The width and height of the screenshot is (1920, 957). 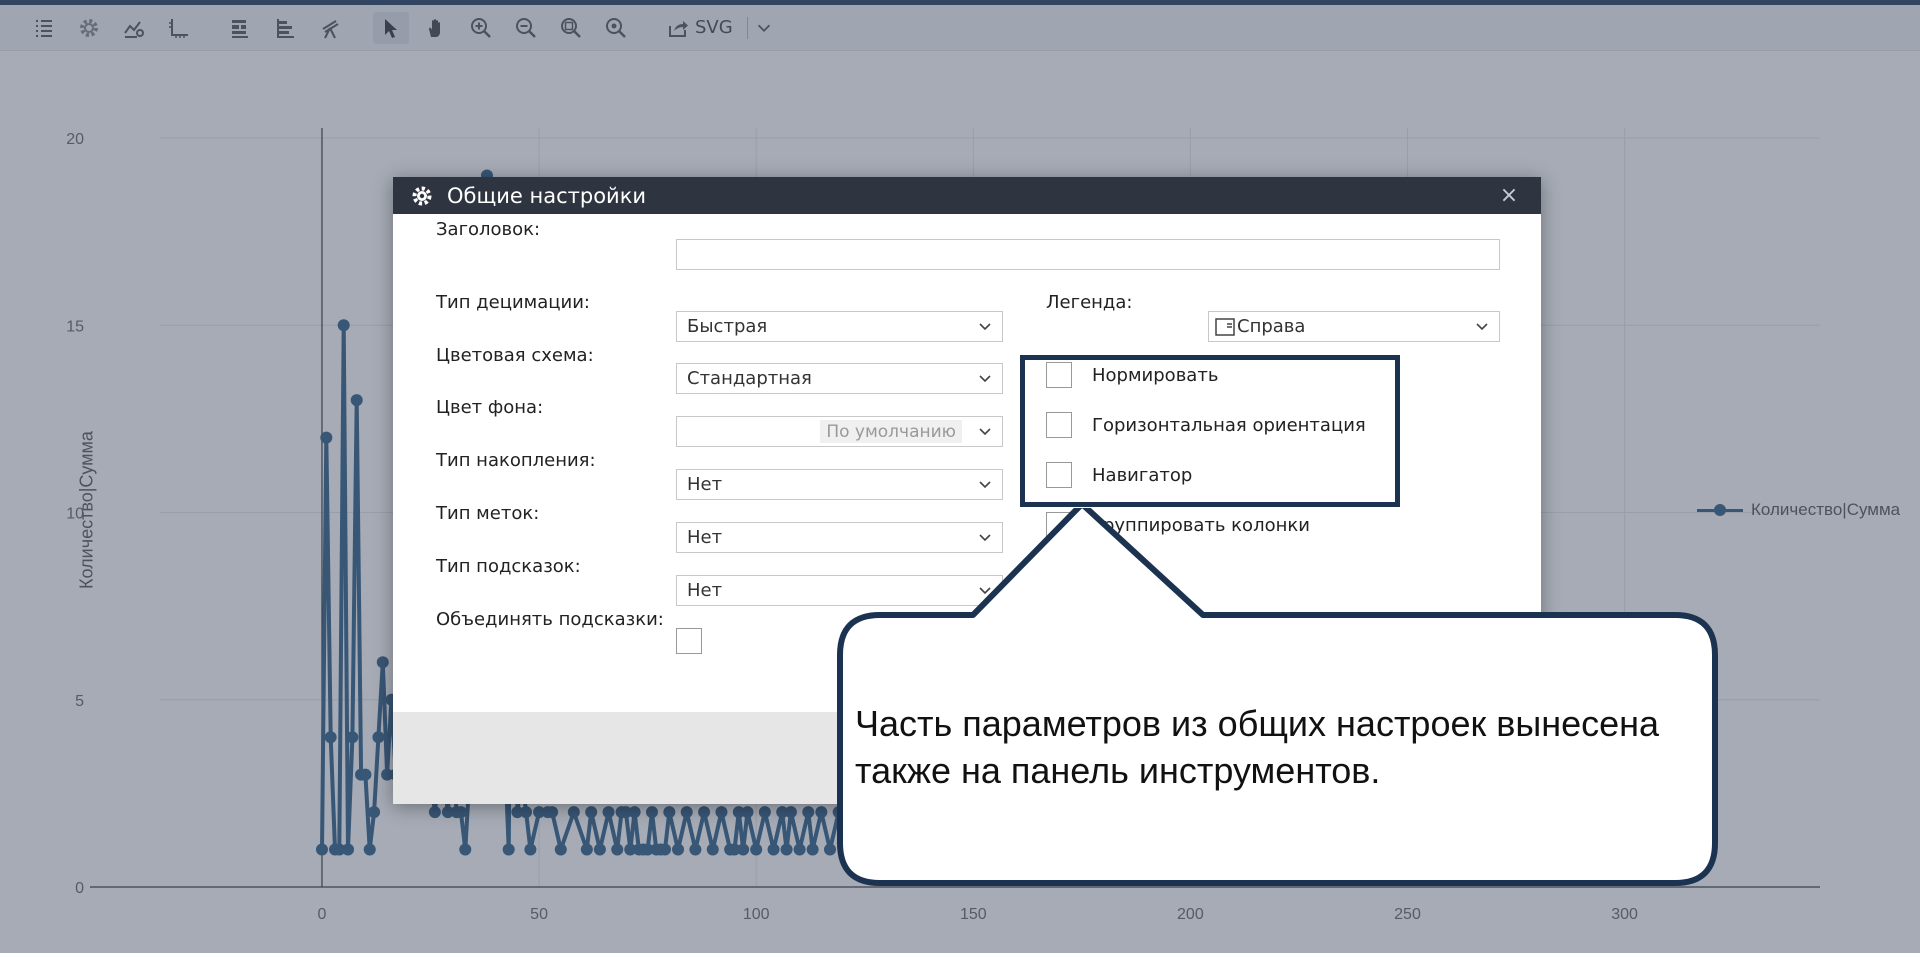 I want to click on labels-type-value: Нет, so click(x=705, y=537).